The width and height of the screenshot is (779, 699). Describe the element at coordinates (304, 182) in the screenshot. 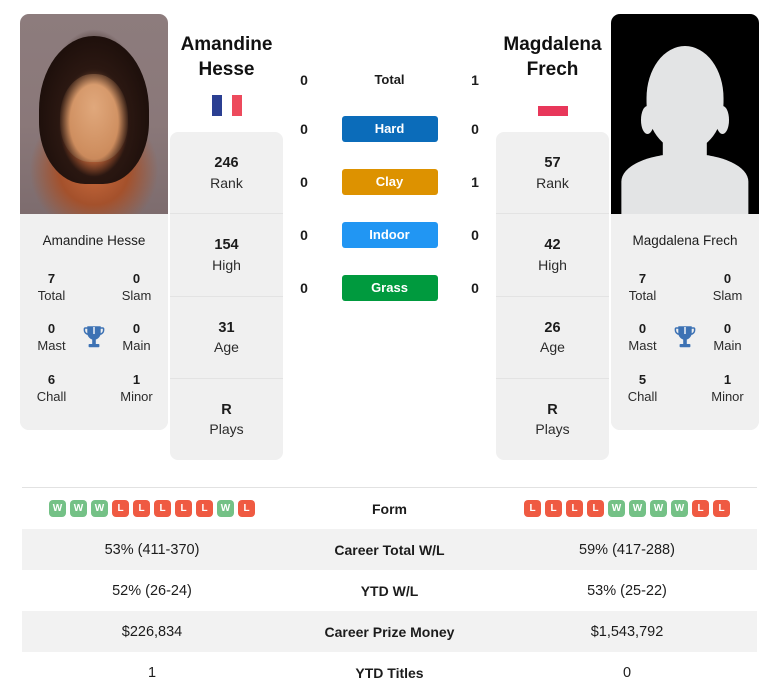

I see `h2h-left-clay: 0` at that location.